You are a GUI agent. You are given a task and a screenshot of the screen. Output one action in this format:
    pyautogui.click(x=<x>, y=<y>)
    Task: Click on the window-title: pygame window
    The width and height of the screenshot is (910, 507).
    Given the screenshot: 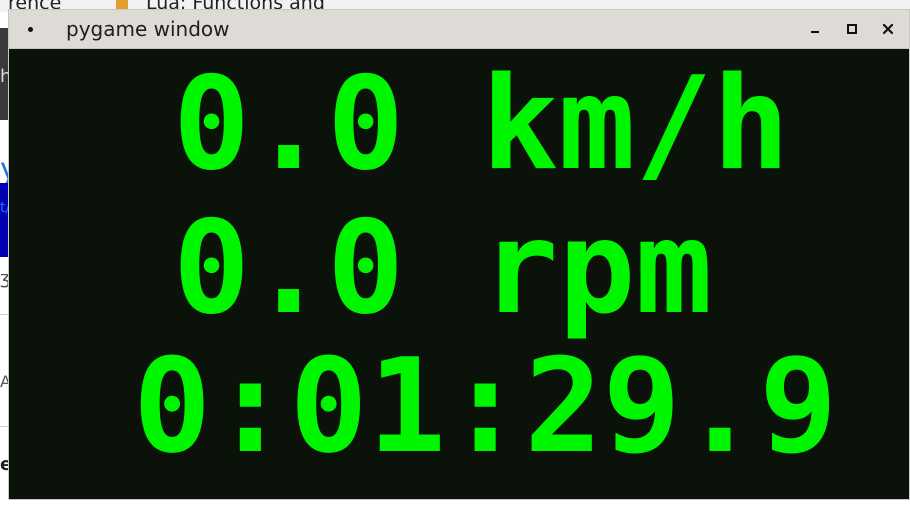 What is the action you would take?
    pyautogui.click(x=148, y=29)
    